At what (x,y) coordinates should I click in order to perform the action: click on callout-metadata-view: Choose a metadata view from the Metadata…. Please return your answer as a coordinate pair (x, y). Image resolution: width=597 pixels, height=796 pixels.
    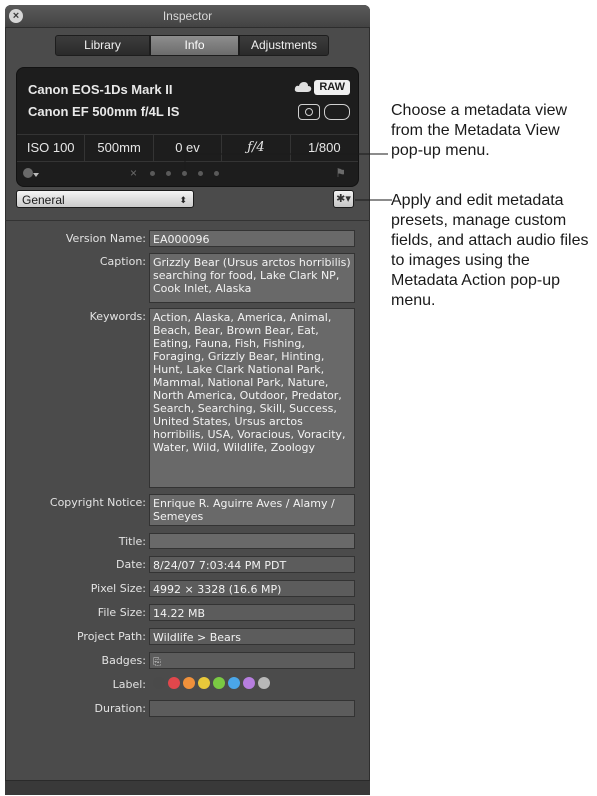
    Looking at the image, I should click on (479, 130).